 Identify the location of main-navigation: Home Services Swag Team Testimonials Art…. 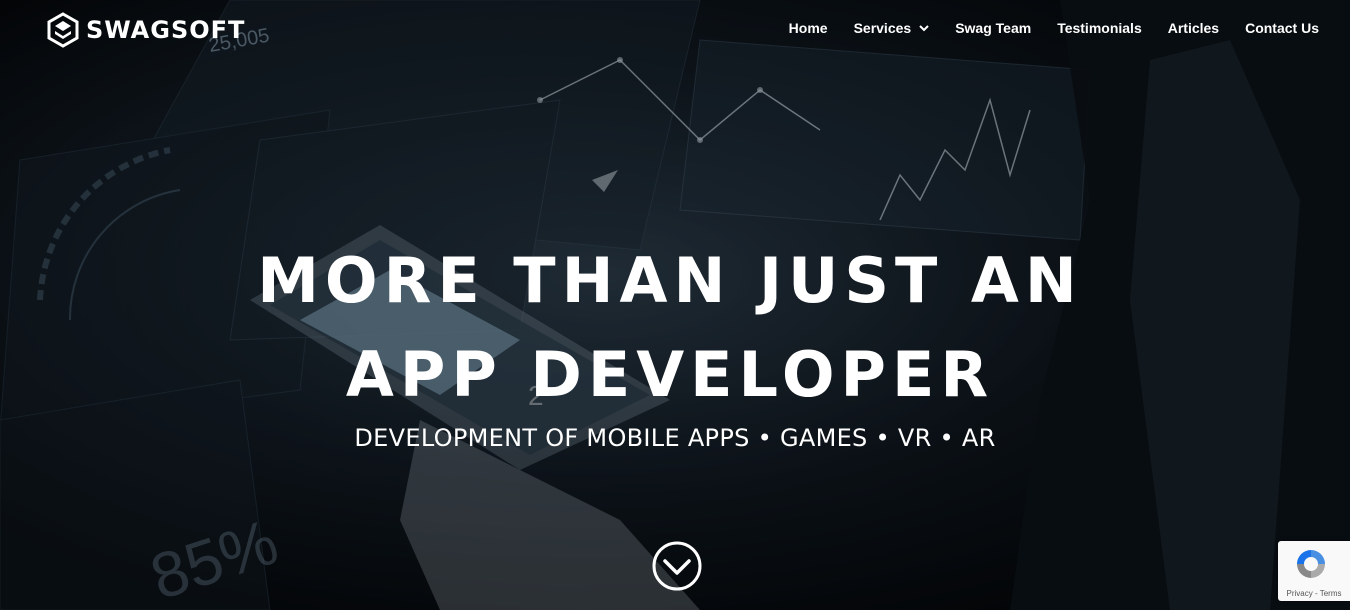
(1054, 28).